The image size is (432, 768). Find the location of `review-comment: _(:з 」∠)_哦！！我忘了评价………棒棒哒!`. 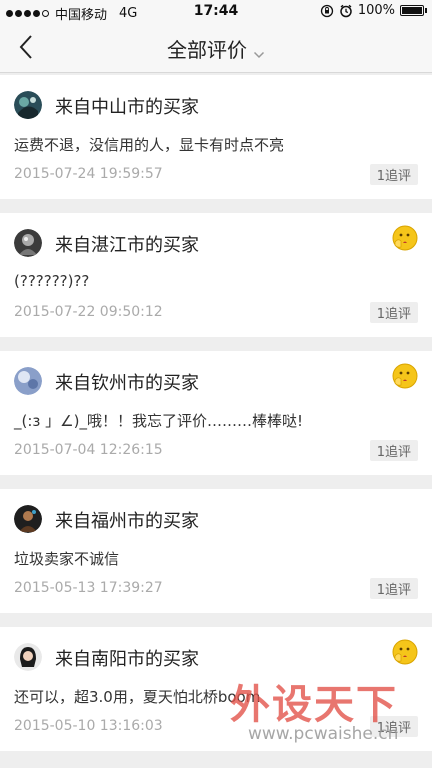

review-comment: _(:з 」∠)_哦！！我忘了评价………棒棒哒! is located at coordinates (158, 421).